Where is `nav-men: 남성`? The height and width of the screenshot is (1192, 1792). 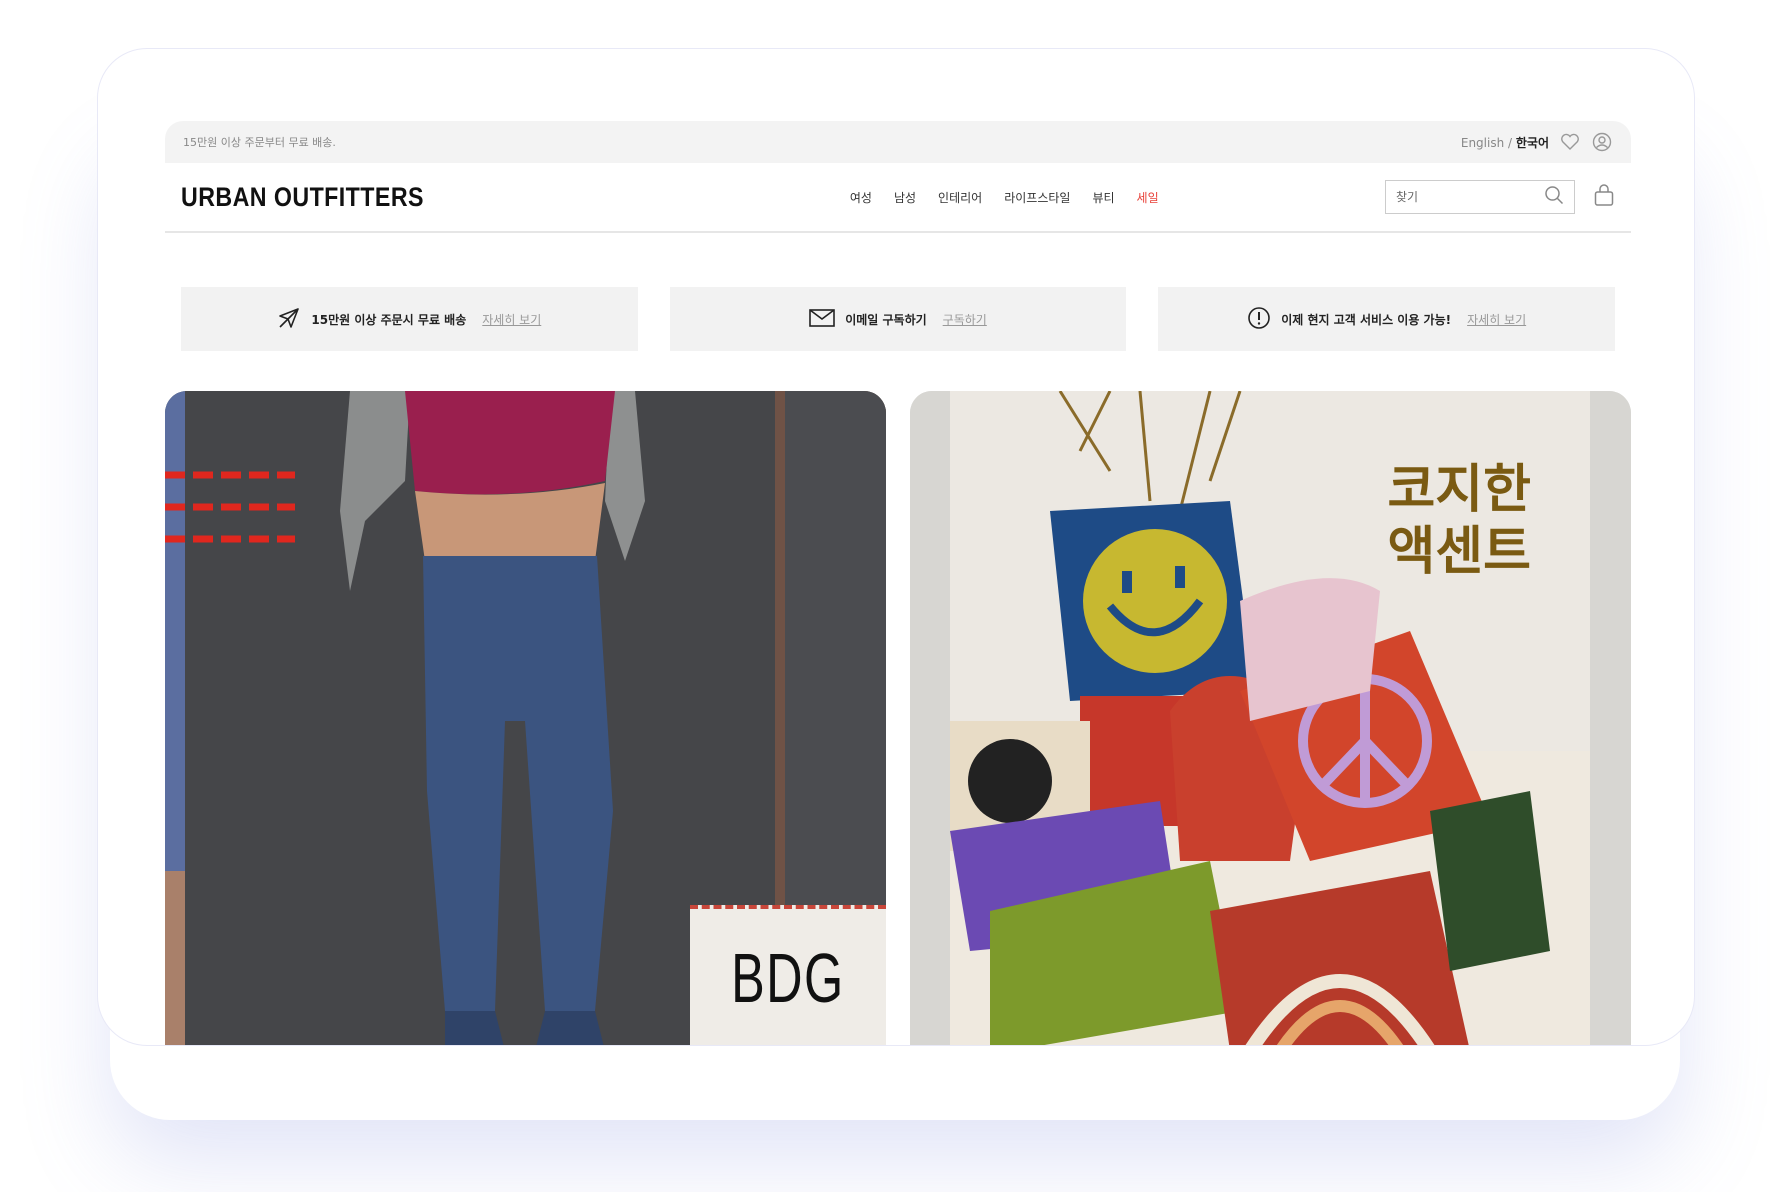 nav-men: 남성 is located at coordinates (905, 197).